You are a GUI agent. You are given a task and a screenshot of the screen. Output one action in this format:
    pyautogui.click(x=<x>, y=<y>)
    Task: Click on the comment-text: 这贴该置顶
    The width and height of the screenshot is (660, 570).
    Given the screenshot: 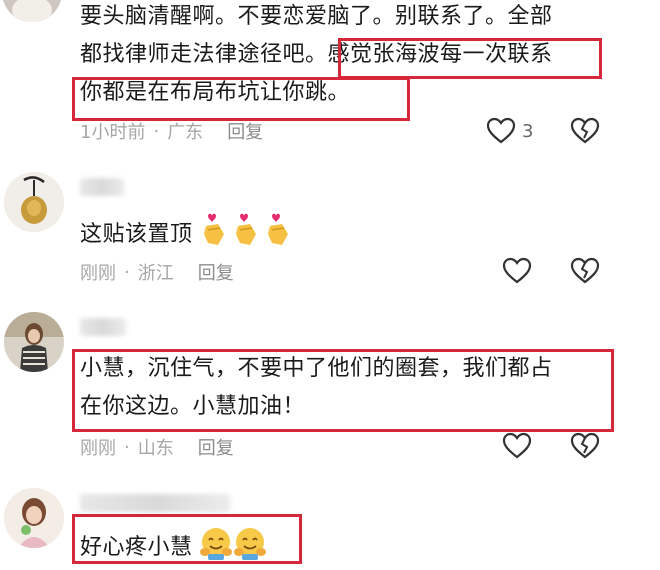 What is the action you would take?
    pyautogui.click(x=188, y=235)
    